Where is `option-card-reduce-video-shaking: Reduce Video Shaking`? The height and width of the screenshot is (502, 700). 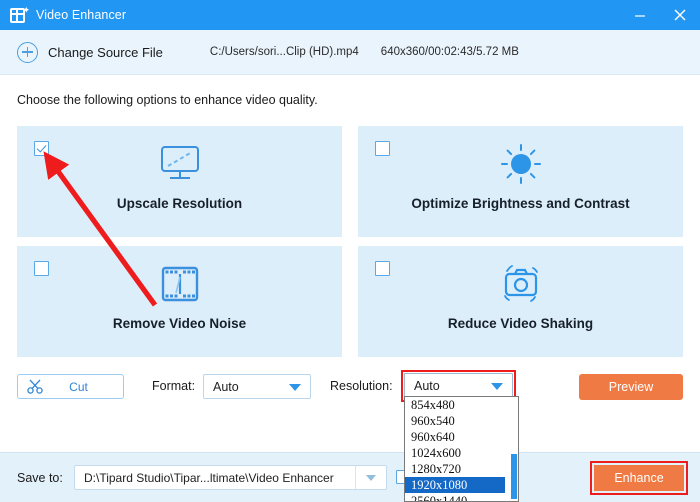 option-card-reduce-video-shaking: Reduce Video Shaking is located at coordinates (520, 301).